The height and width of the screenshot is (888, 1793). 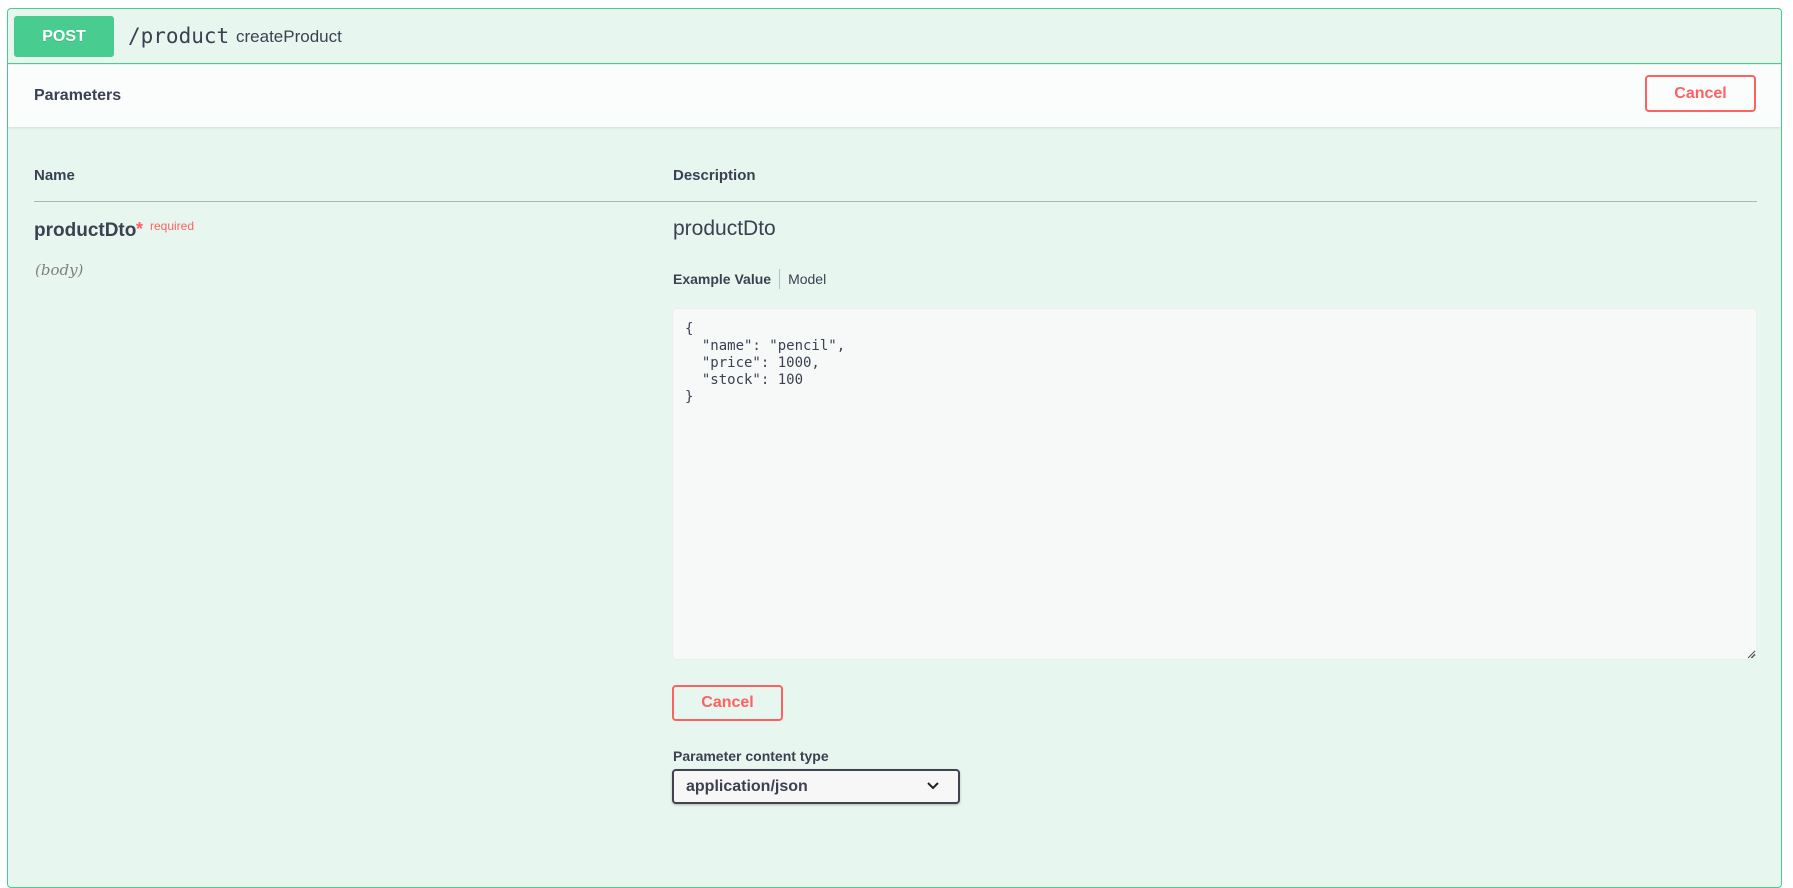 I want to click on tab-model: Model, so click(x=807, y=279).